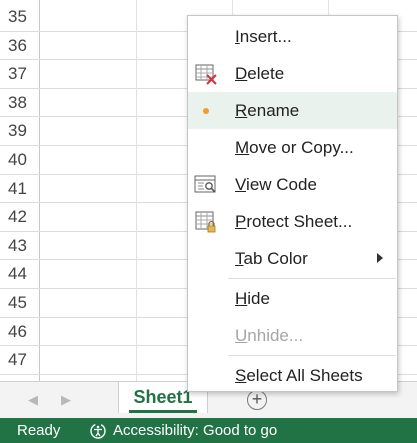 The image size is (417, 443). What do you see at coordinates (18, 217) in the screenshot?
I see `row-number: 42` at bounding box center [18, 217].